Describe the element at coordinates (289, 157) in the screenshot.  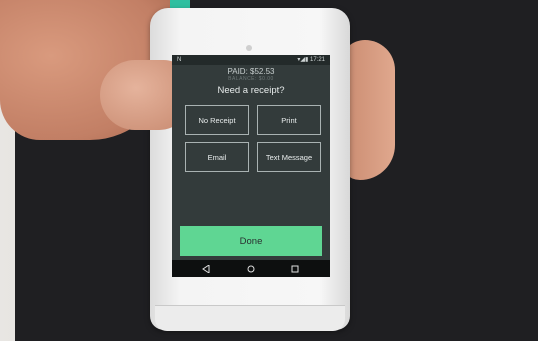
I see `text-message-button: Text Message` at that location.